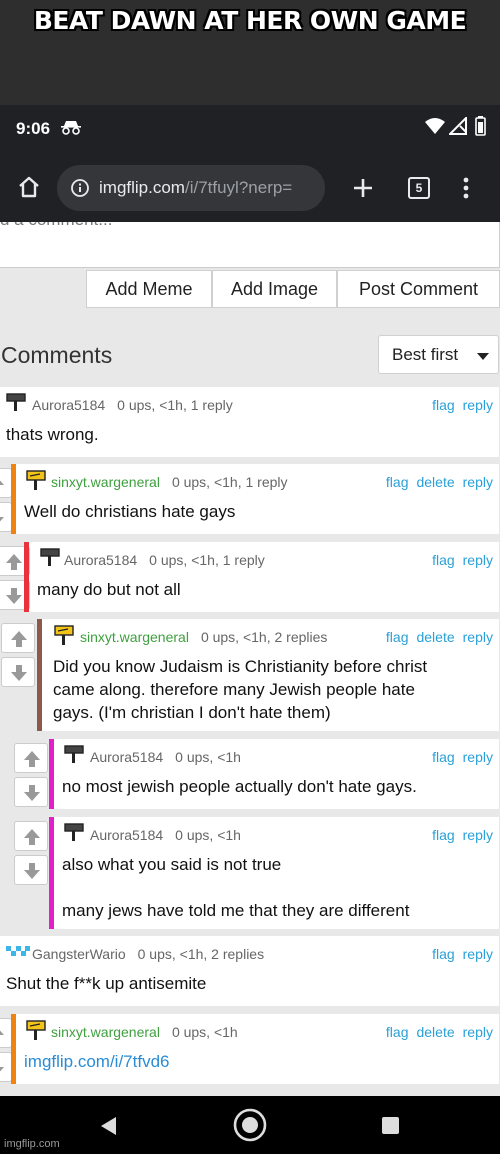 This screenshot has width=500, height=1154. Describe the element at coordinates (363, 188) in the screenshot. I see `add-tab-icon` at that location.